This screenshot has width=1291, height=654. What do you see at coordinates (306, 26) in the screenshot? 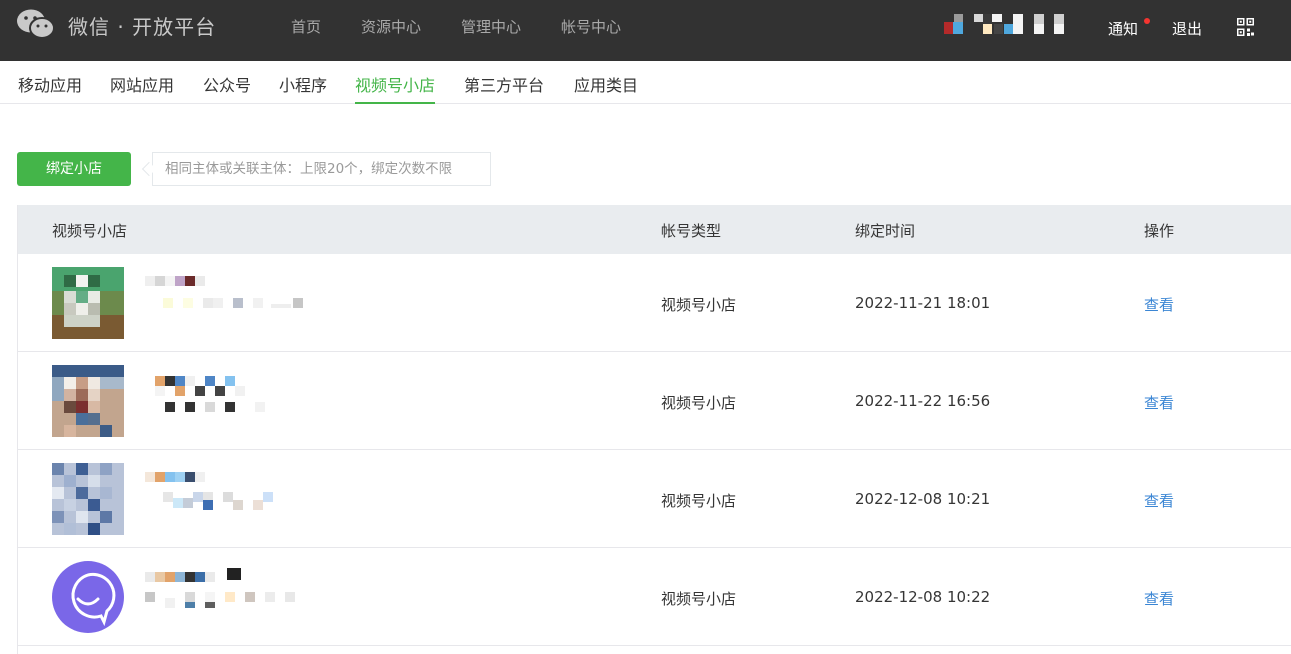
I see `nav-home: 首页` at bounding box center [306, 26].